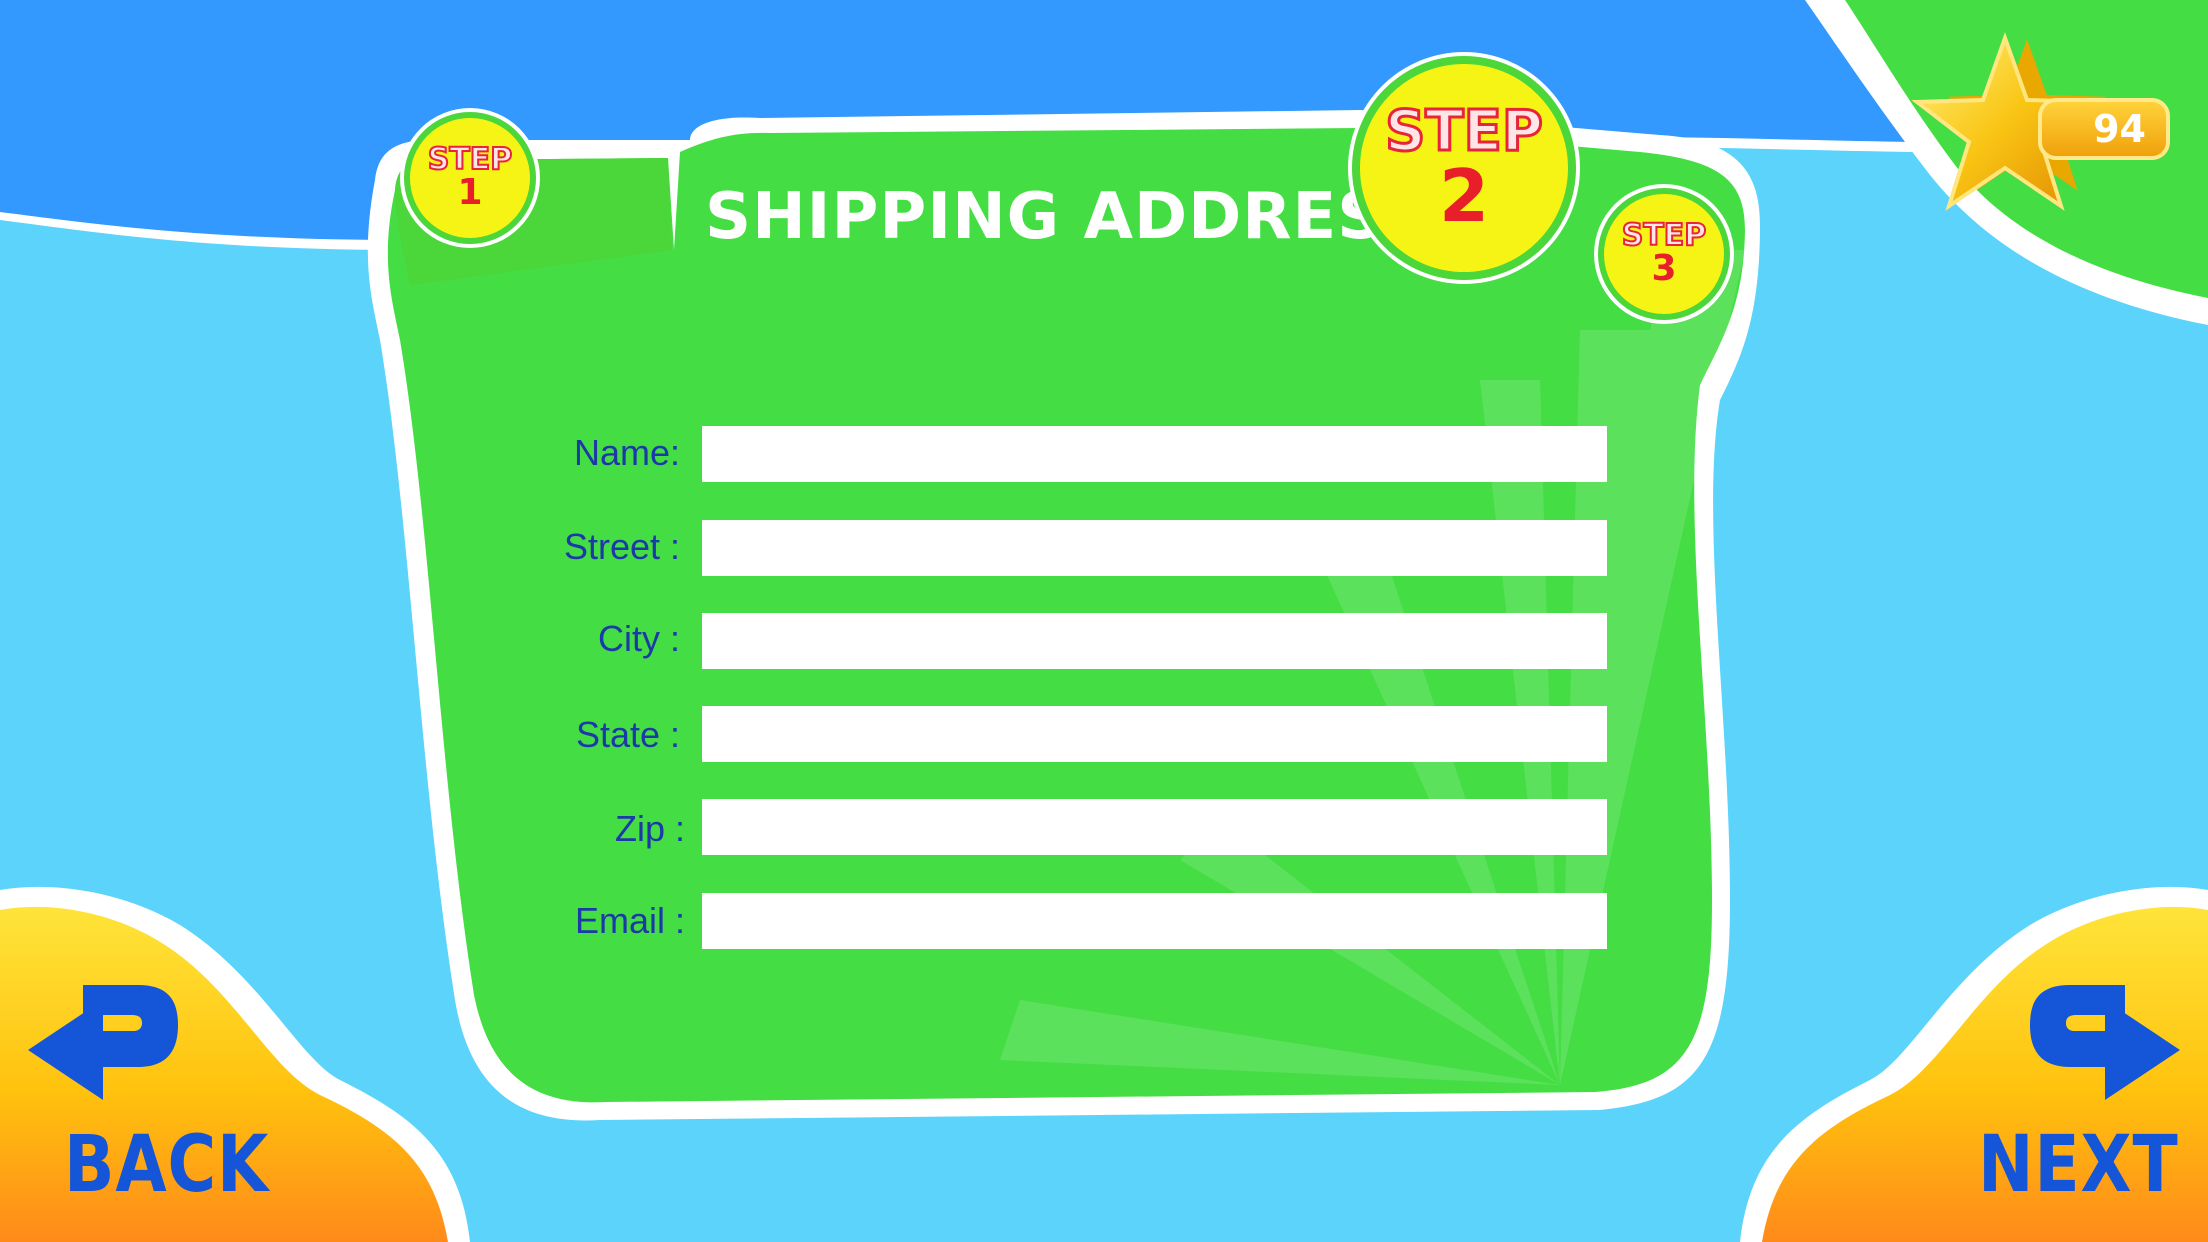 This screenshot has height=1242, width=2208. I want to click on name-input, so click(1154, 454).